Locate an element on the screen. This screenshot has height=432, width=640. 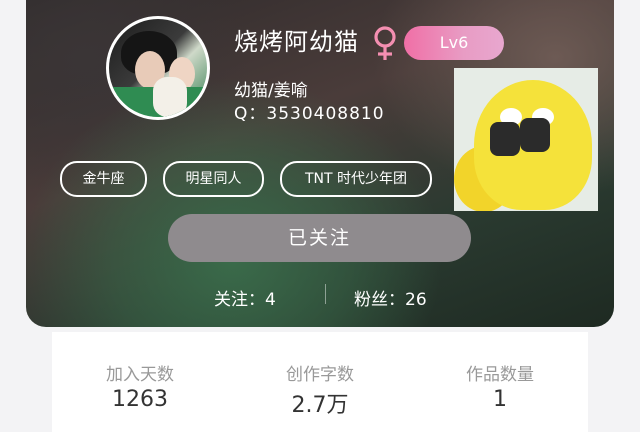
following-count: 4 is located at coordinates (270, 300).